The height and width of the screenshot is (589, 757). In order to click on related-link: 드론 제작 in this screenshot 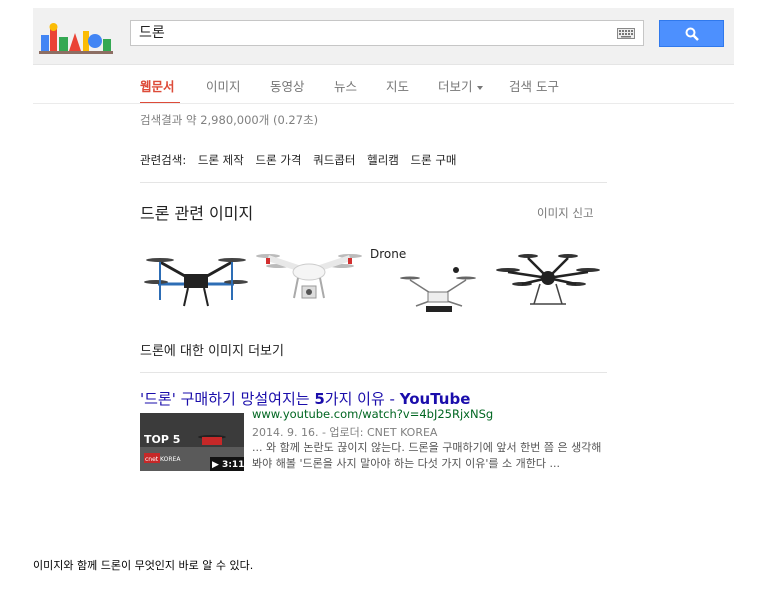, I will do `click(221, 160)`.